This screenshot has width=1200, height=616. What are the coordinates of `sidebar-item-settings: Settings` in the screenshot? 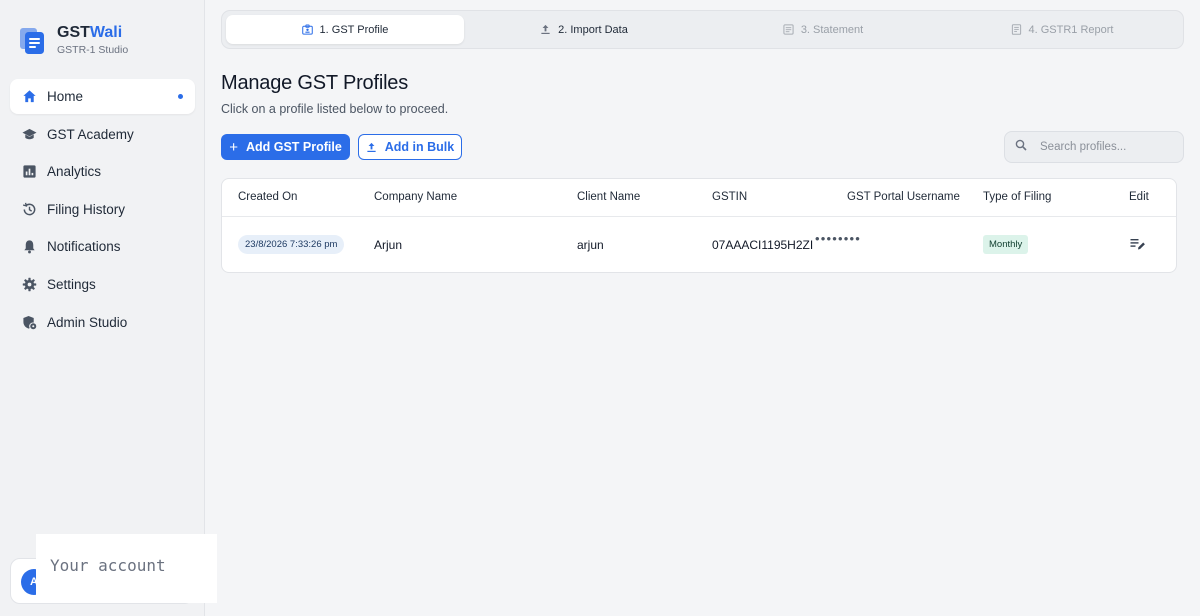 It's located at (102, 284).